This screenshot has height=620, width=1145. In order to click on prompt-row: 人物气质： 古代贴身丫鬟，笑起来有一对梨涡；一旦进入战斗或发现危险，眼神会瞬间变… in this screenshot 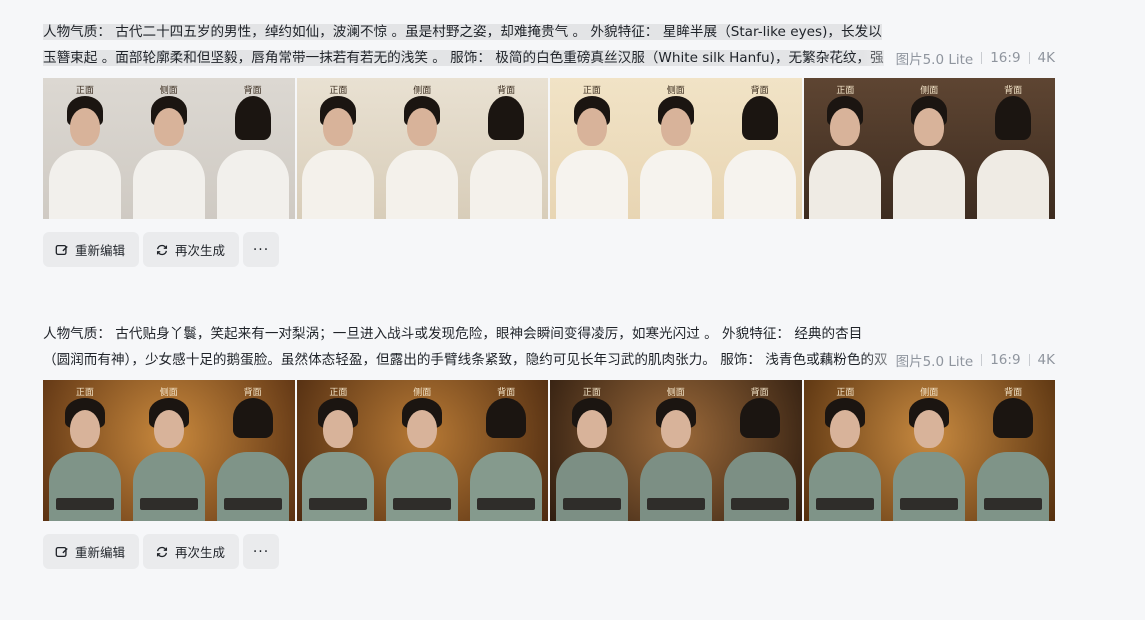, I will do `click(549, 347)`.